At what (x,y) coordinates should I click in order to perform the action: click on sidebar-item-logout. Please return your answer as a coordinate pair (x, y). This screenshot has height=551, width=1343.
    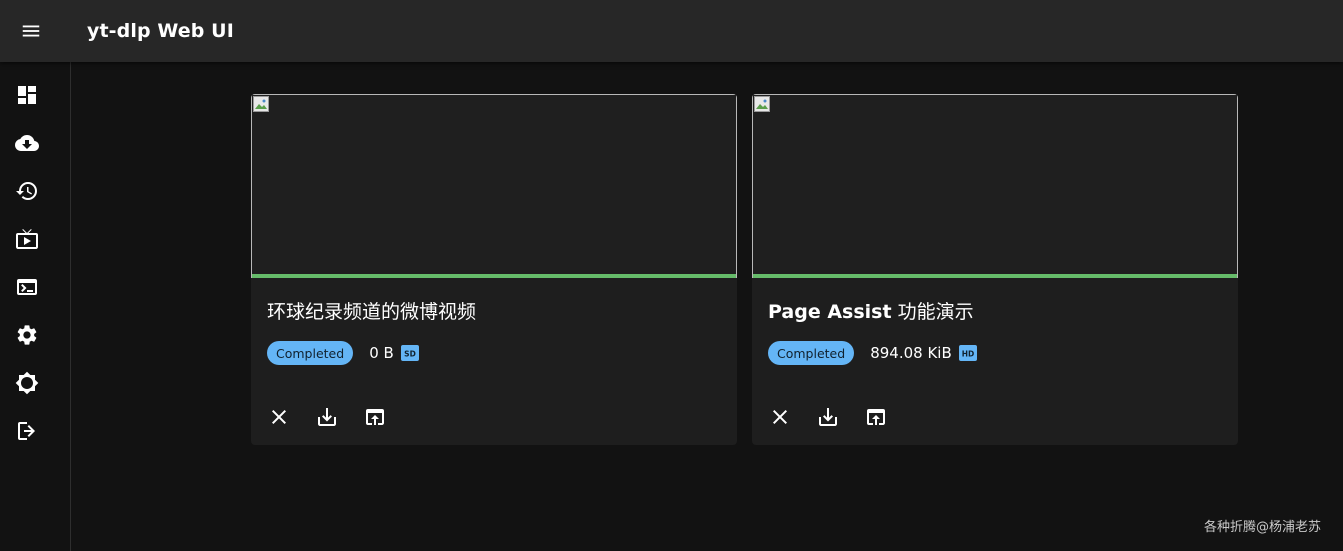
    Looking at the image, I should click on (35, 431).